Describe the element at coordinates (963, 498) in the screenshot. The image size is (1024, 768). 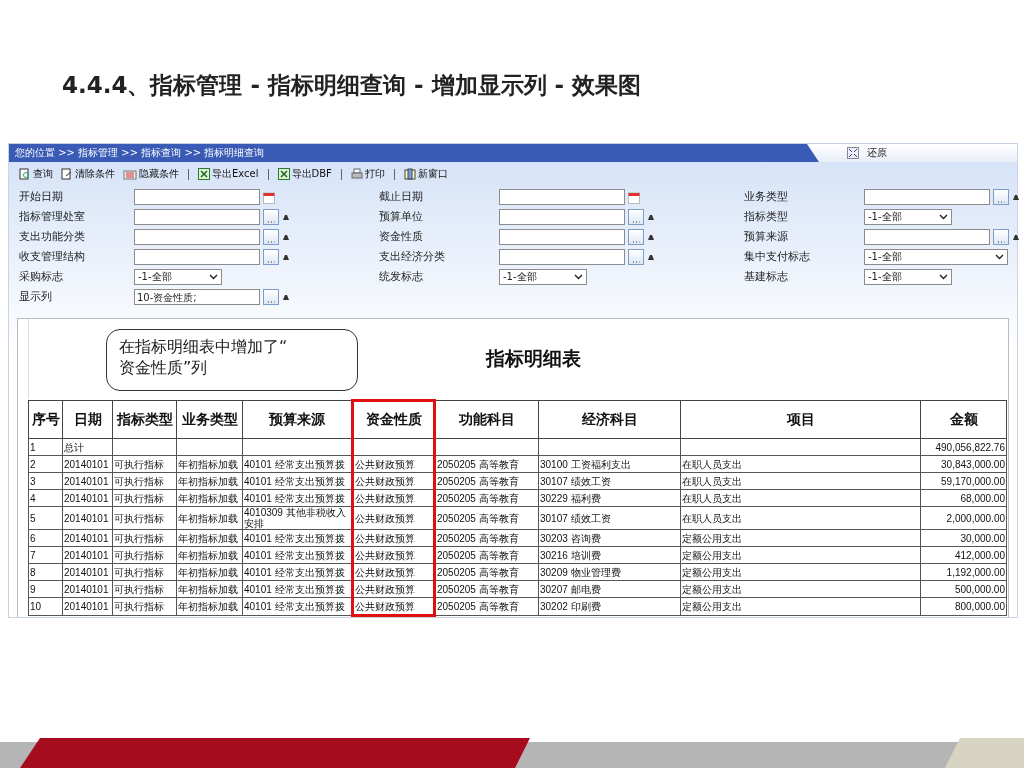
I see `table-cell: 68,000.00` at that location.